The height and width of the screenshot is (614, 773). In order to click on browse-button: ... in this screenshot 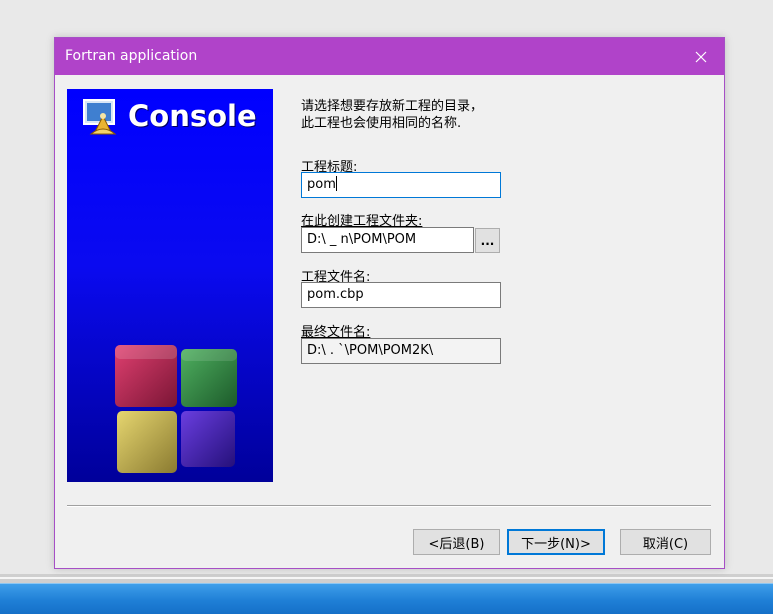, I will do `click(487, 240)`.